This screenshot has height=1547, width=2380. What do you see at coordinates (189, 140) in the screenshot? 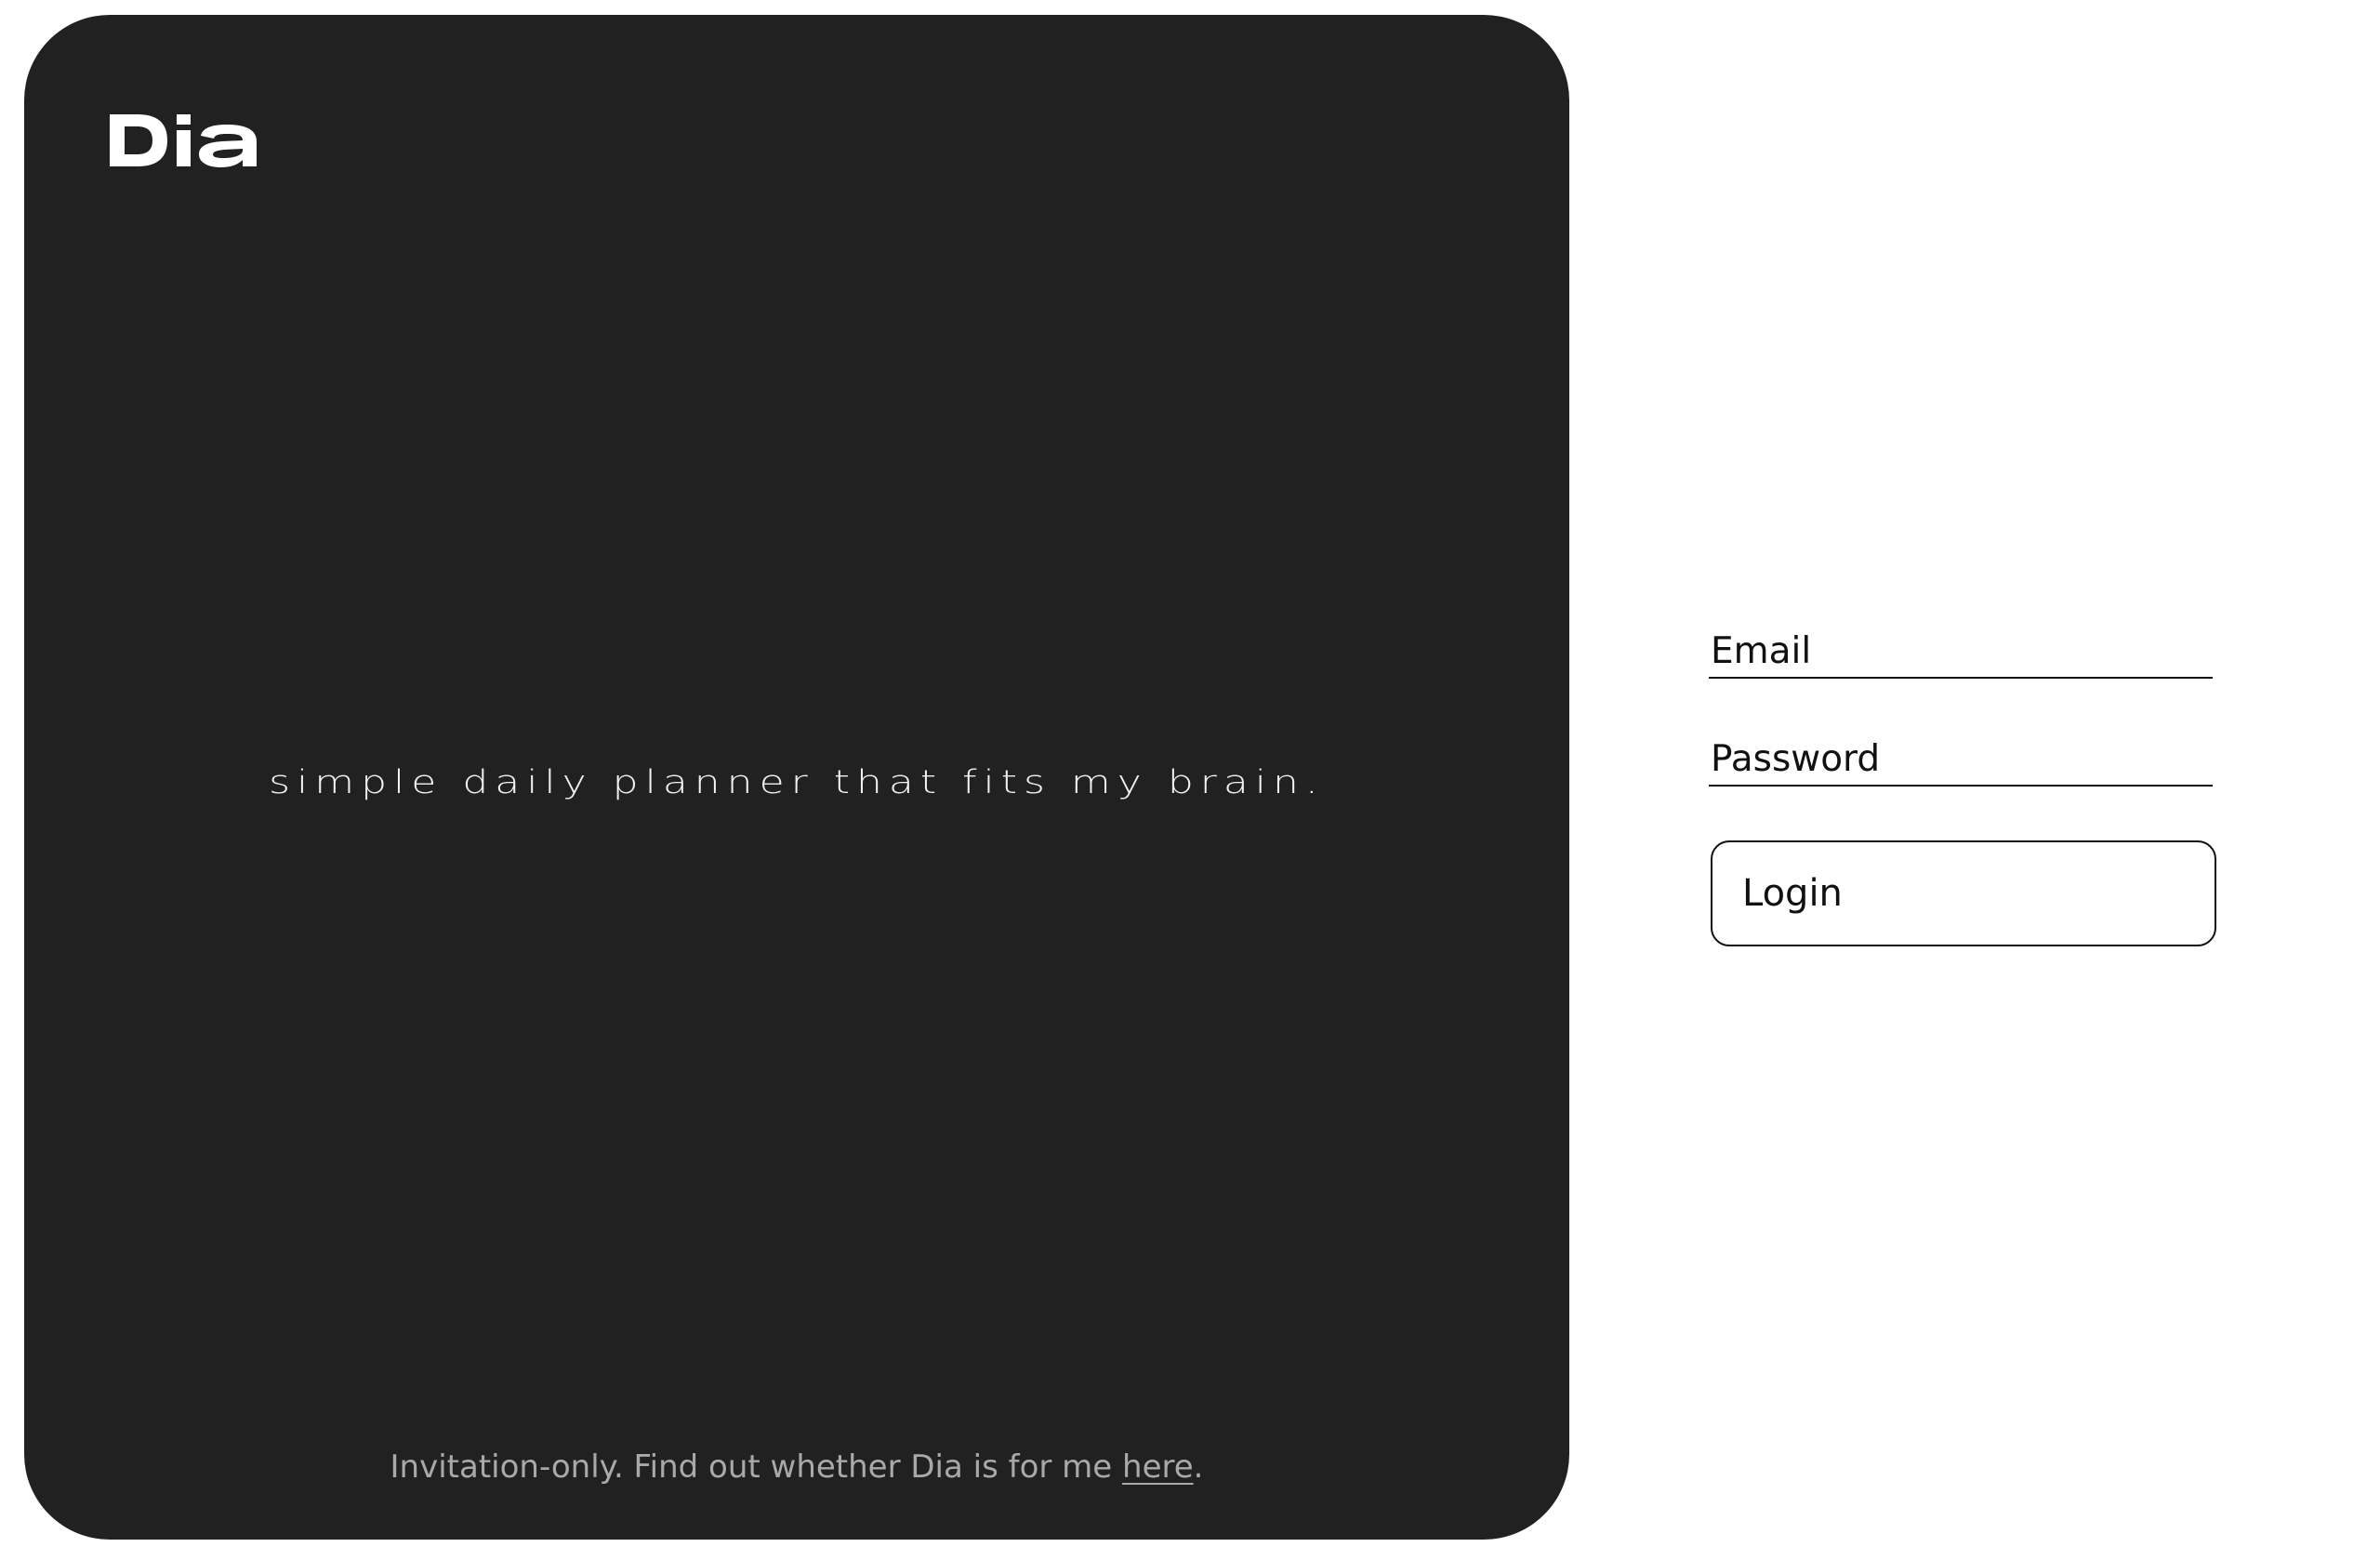
I see `dia-logo` at bounding box center [189, 140].